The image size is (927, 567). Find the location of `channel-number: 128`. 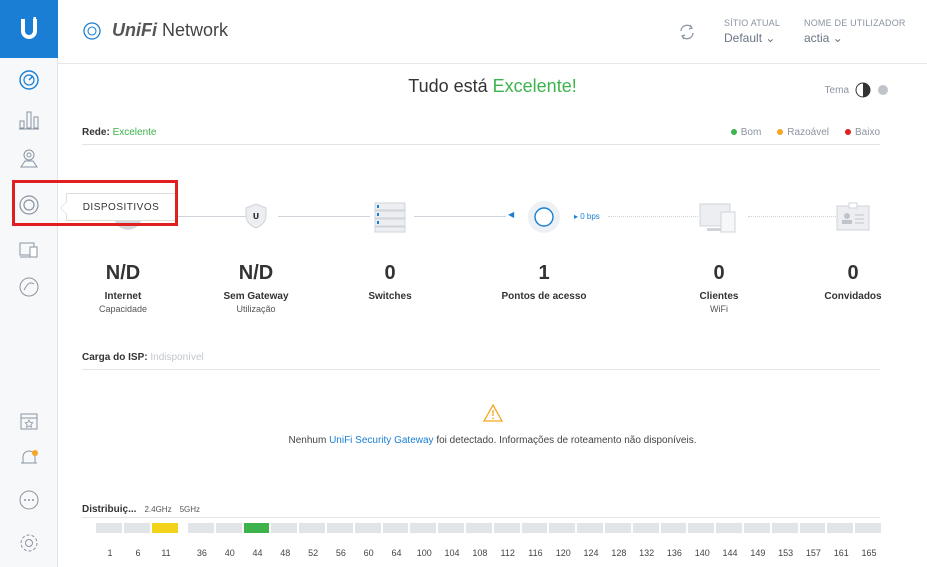

channel-number: 128 is located at coordinates (619, 553).